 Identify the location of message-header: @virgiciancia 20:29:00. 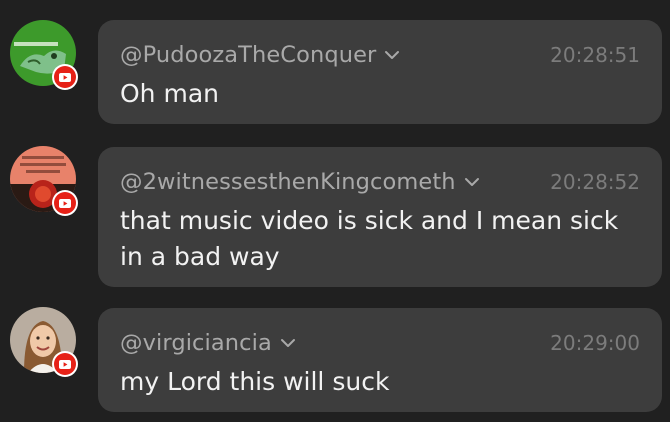
(380, 343).